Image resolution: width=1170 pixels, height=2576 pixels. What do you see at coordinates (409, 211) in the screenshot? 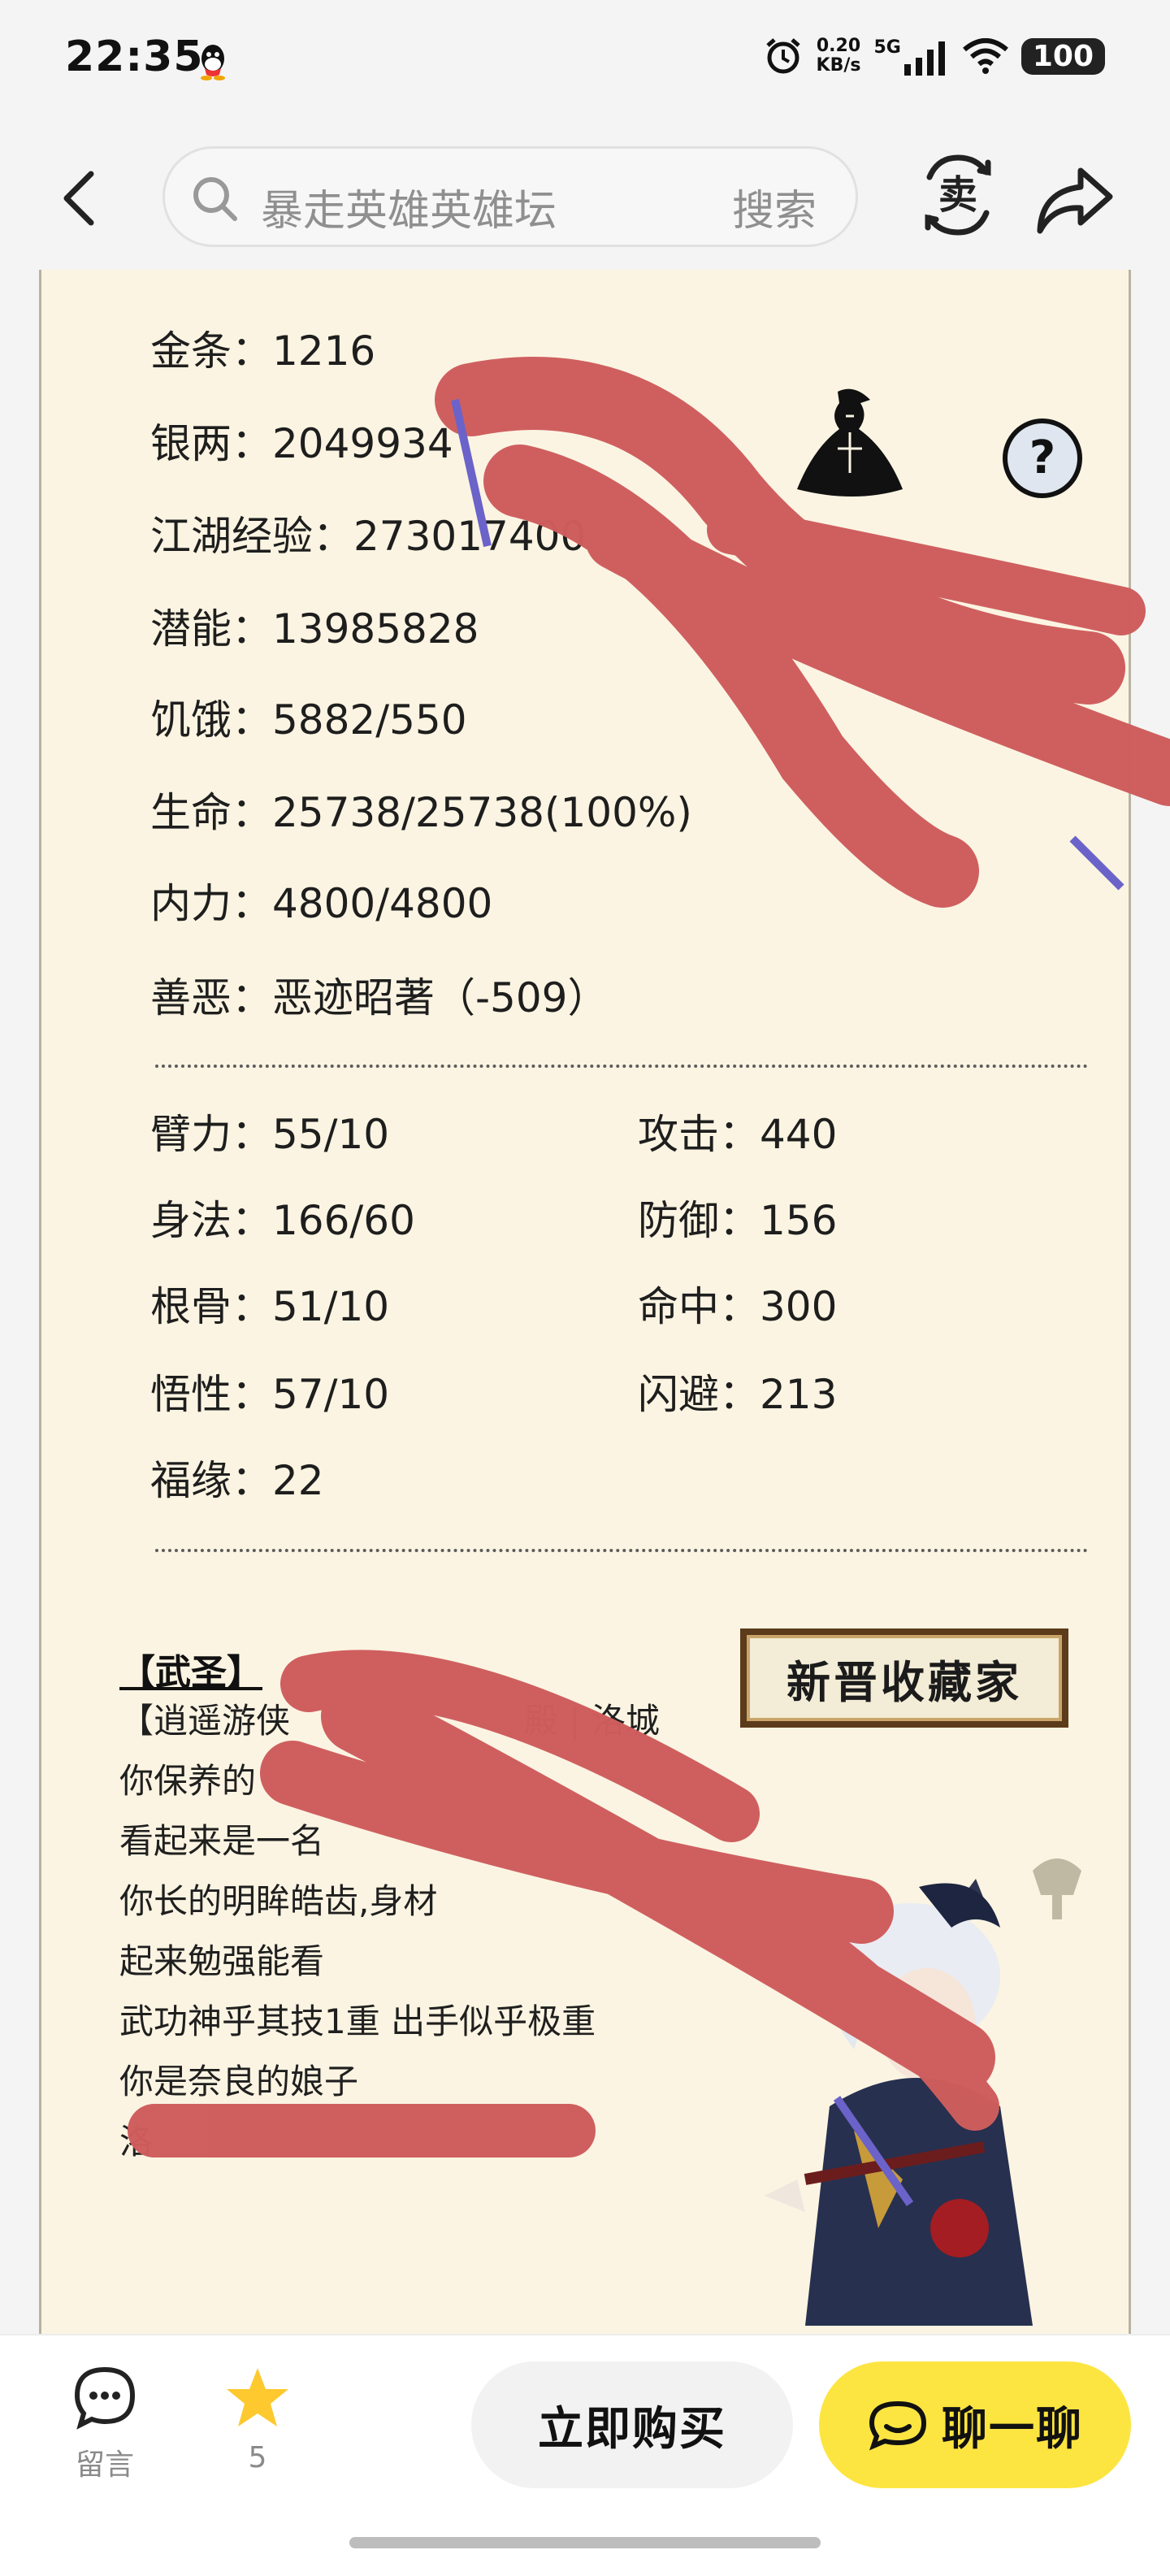
I see `search-placeholder: 暴走英雄英雄坛` at bounding box center [409, 211].